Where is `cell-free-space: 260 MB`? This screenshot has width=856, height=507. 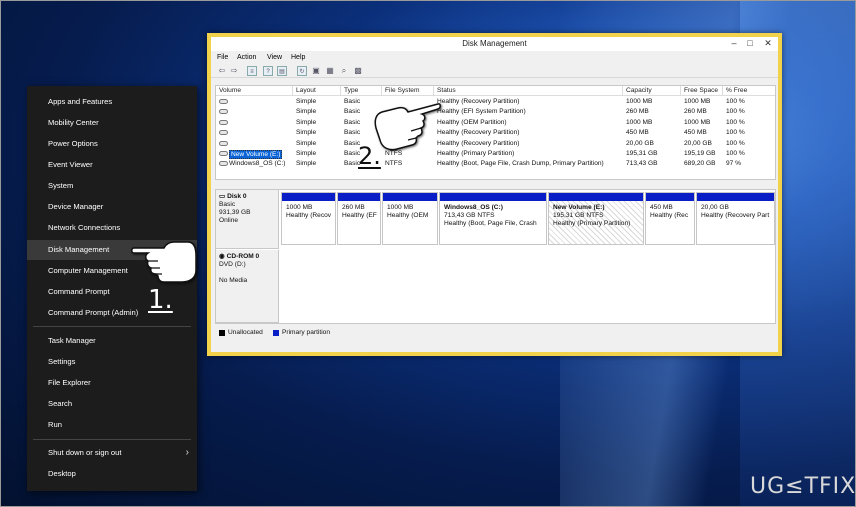
cell-free-space: 260 MB is located at coordinates (695, 112).